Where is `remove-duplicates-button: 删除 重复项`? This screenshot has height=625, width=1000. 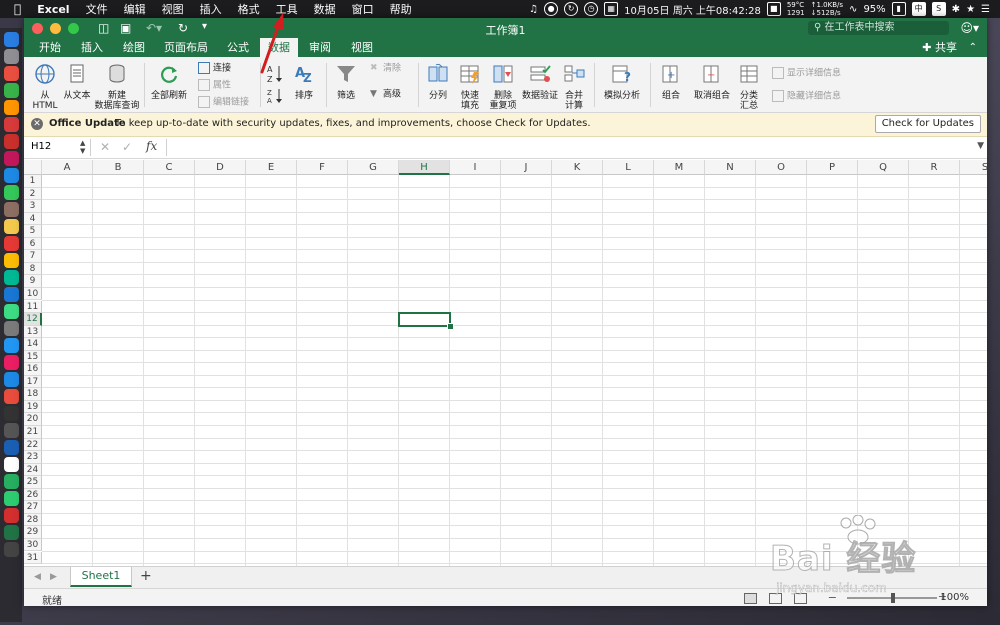
remove-duplicates-button: 删除 重复项 is located at coordinates (503, 87).